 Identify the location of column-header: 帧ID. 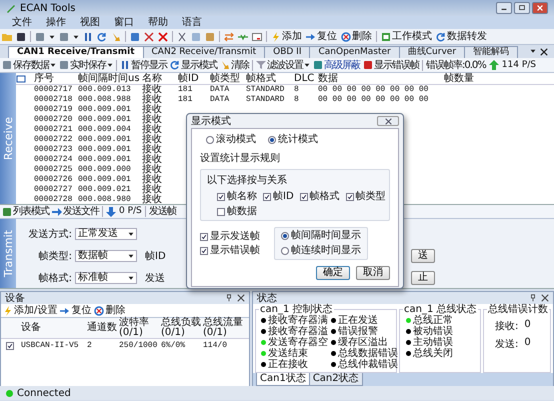
(192, 79).